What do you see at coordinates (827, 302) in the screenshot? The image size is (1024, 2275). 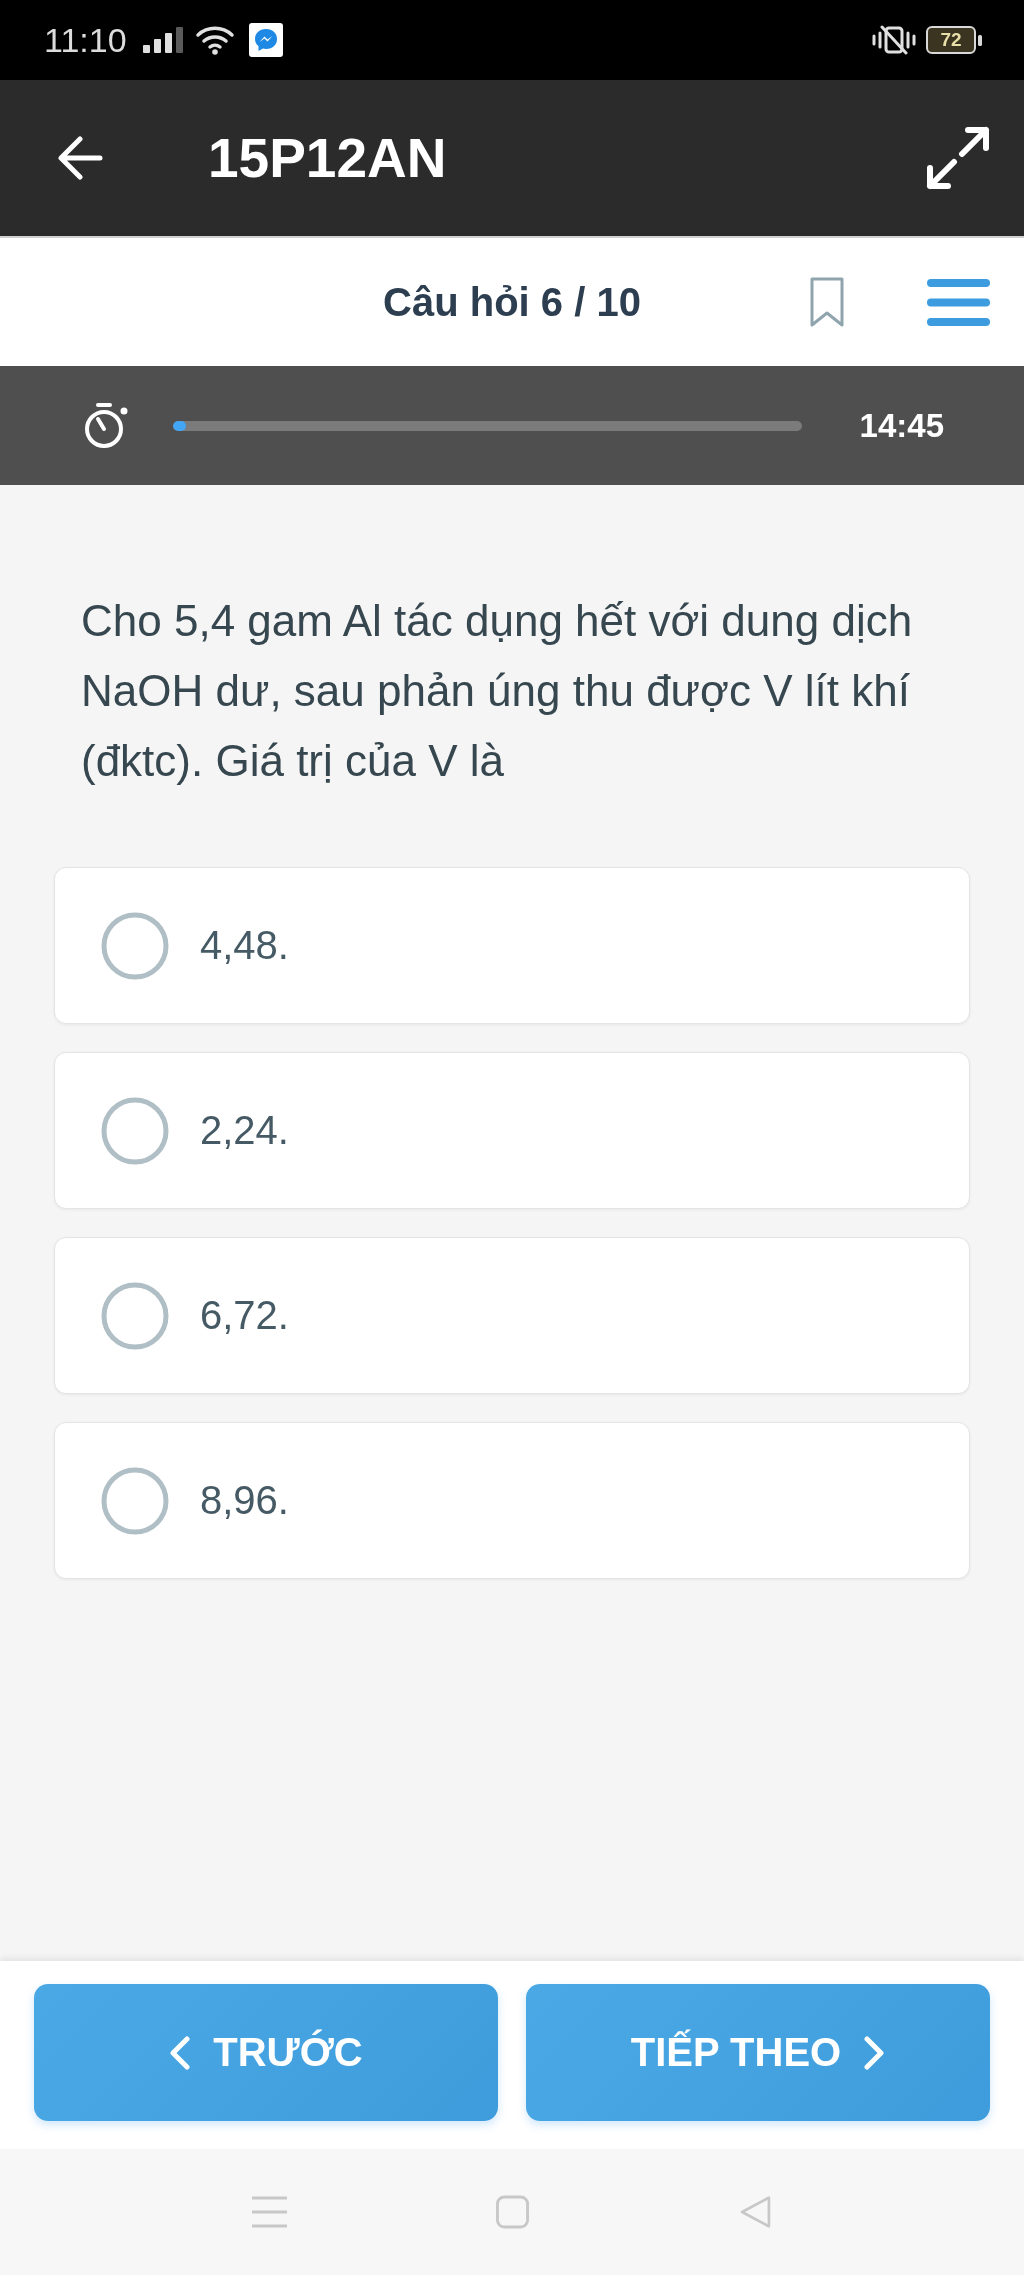 I see `bookmark-icon` at bounding box center [827, 302].